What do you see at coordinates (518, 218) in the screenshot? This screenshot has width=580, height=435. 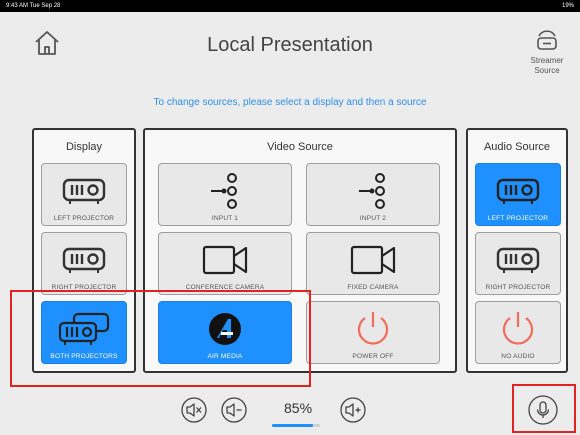 I see `audio-left-projector-label: LEFT PROJECTOR` at bounding box center [518, 218].